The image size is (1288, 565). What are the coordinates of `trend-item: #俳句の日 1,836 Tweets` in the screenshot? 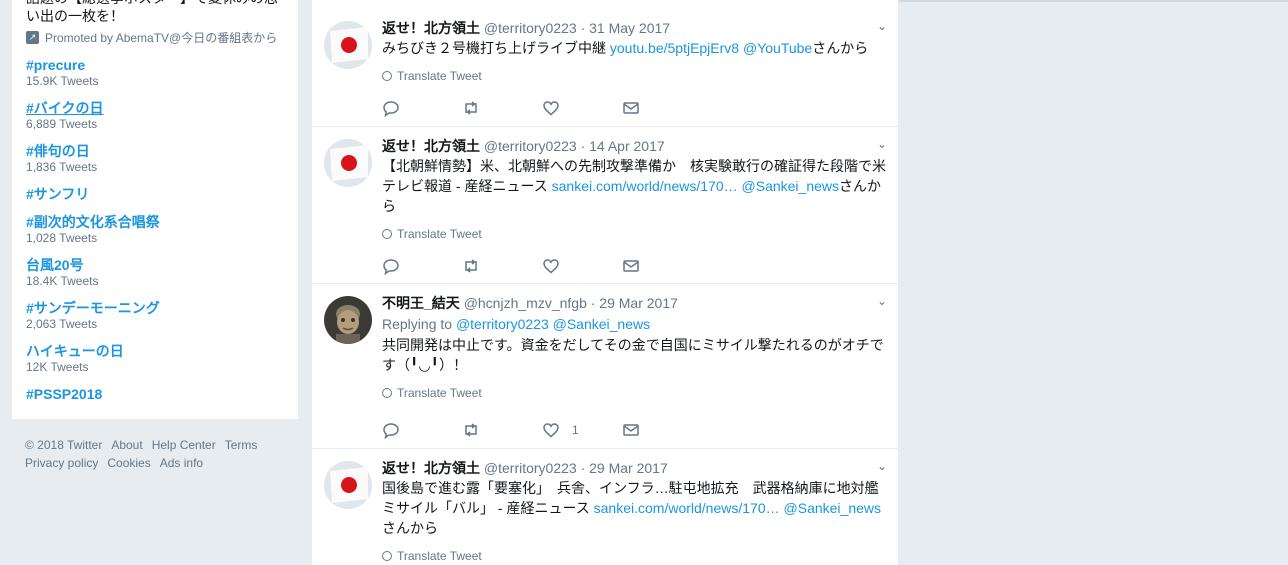 It's located at (155, 158).